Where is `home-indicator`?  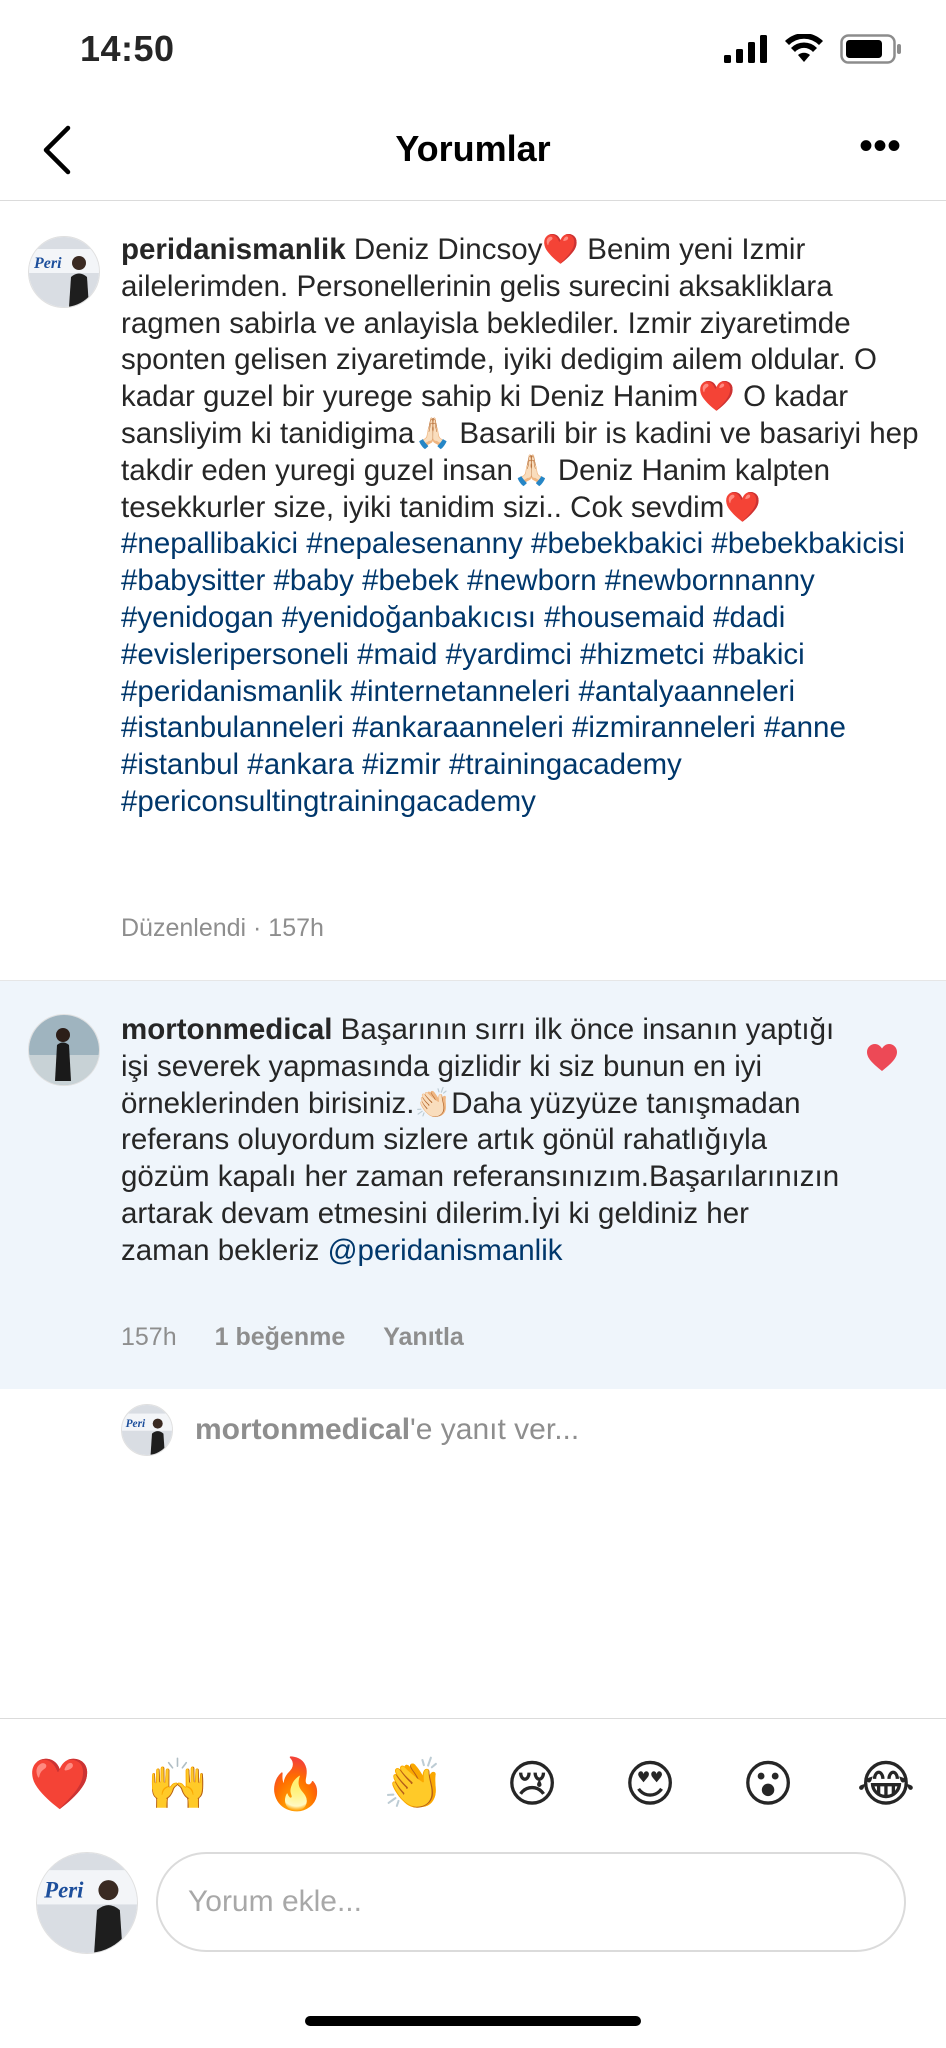
home-indicator is located at coordinates (473, 2021).